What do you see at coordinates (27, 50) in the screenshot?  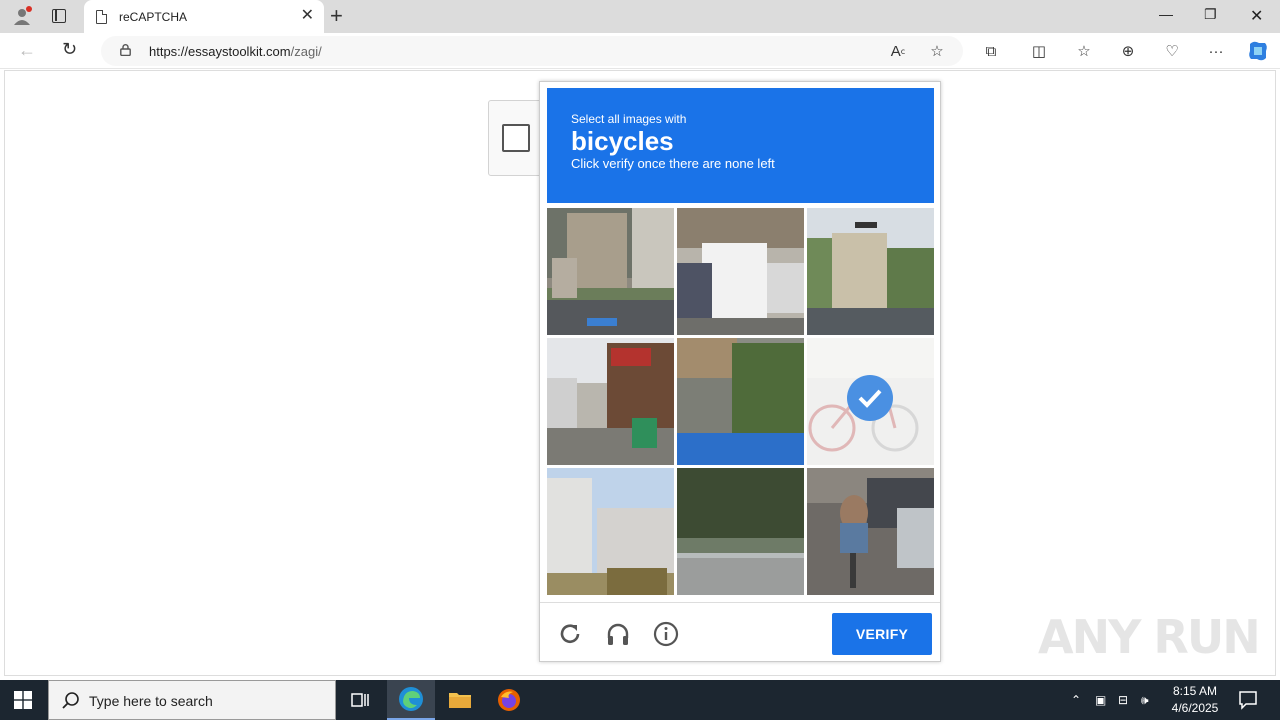 I see `back-icon: ←` at bounding box center [27, 50].